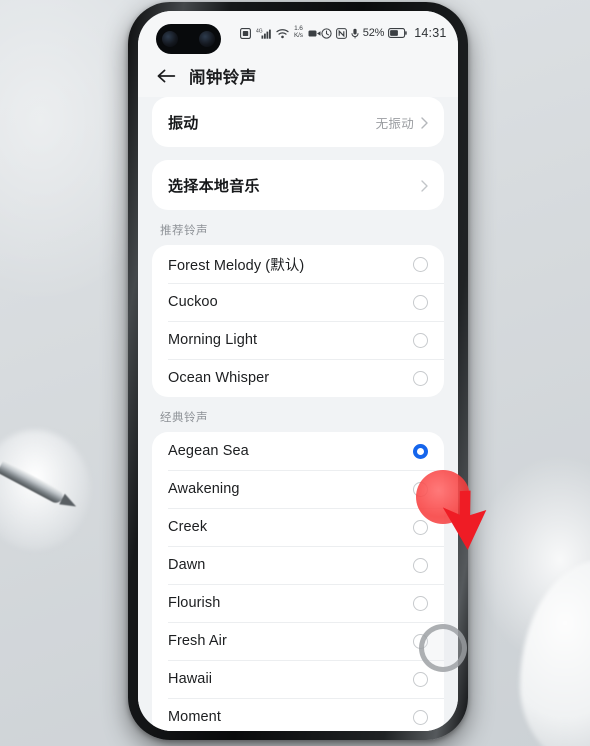  What do you see at coordinates (187, 565) in the screenshot?
I see `tone-name: Dawn` at bounding box center [187, 565].